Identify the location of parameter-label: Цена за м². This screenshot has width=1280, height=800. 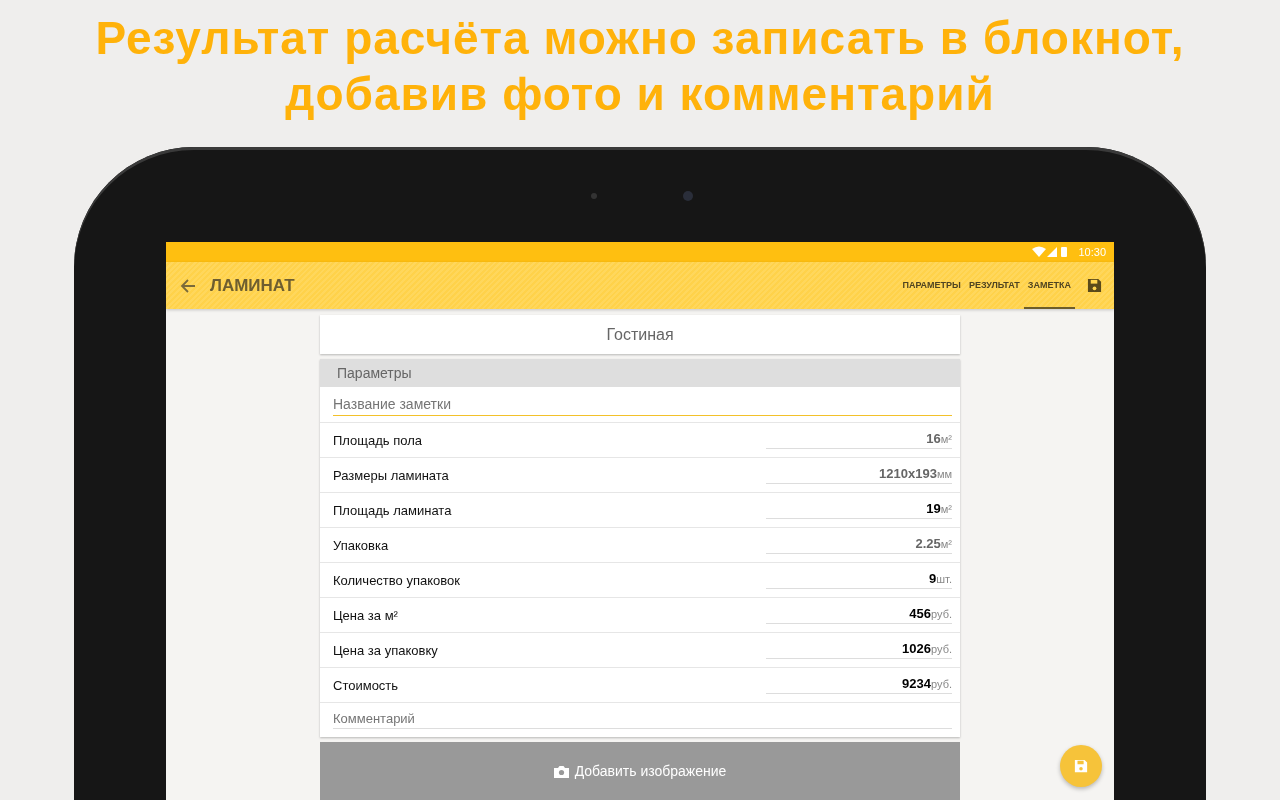
(365, 615).